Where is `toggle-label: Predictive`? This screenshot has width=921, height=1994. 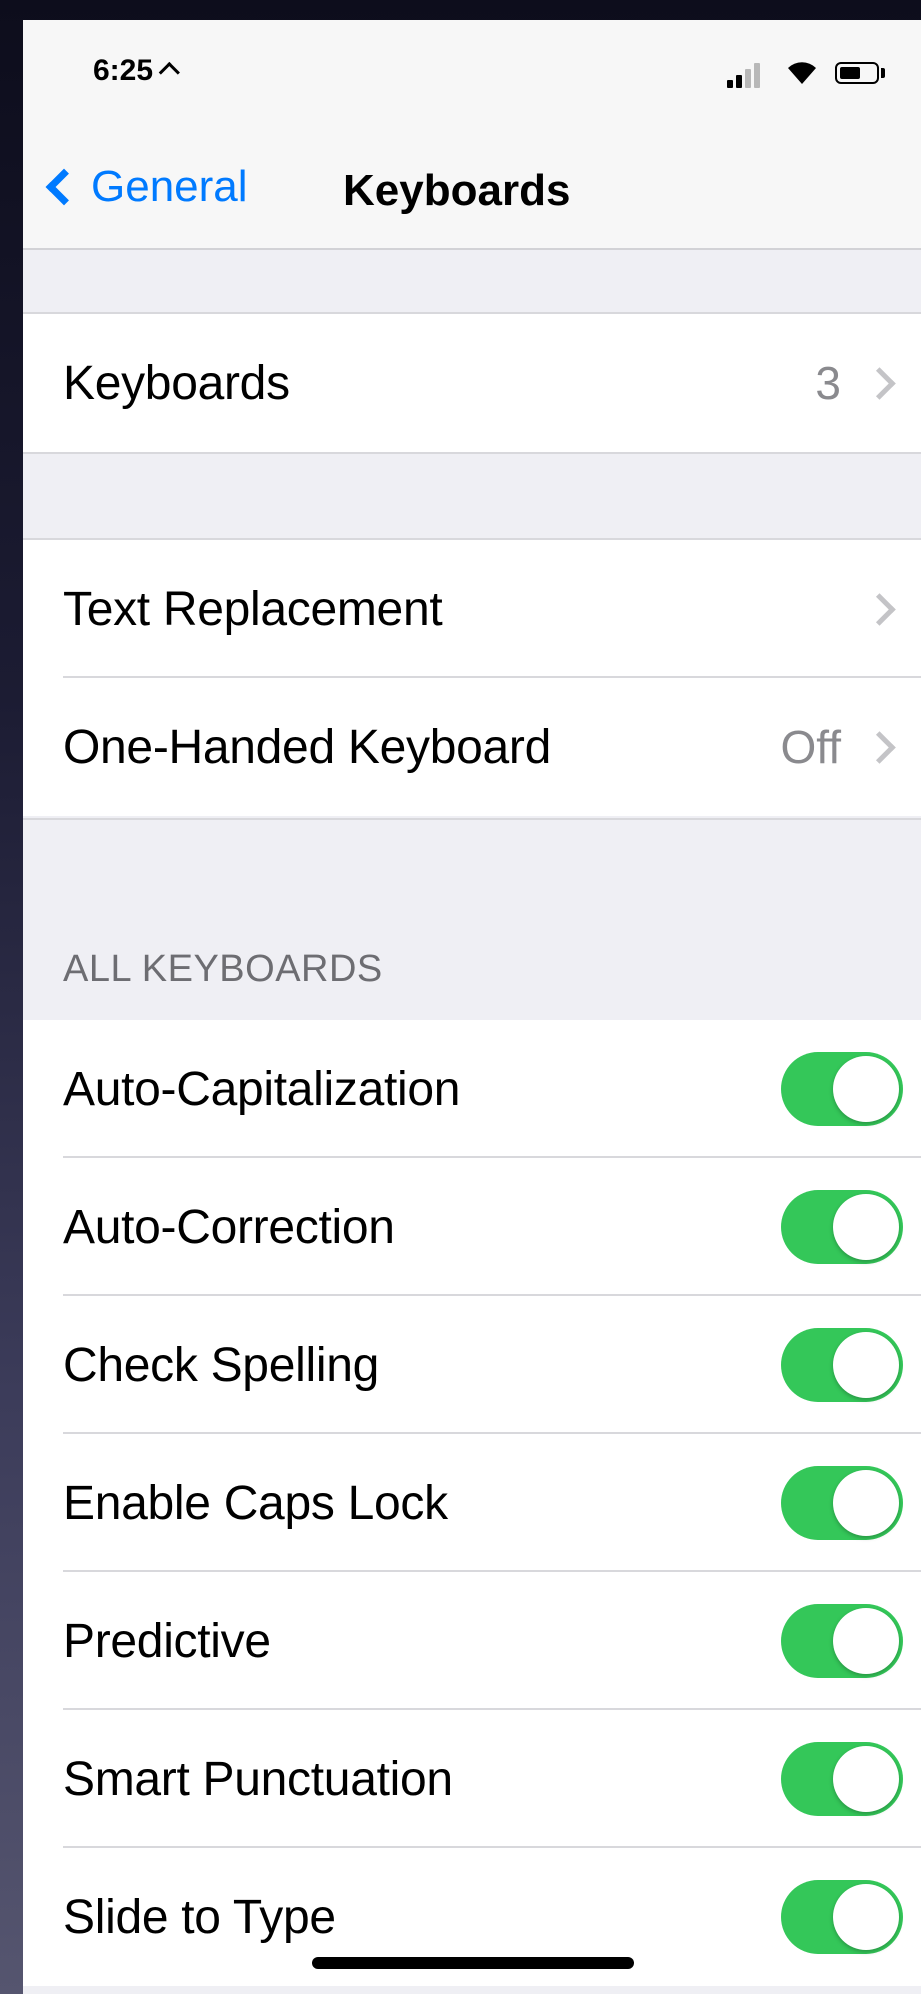
toggle-label: Predictive is located at coordinates (167, 1641).